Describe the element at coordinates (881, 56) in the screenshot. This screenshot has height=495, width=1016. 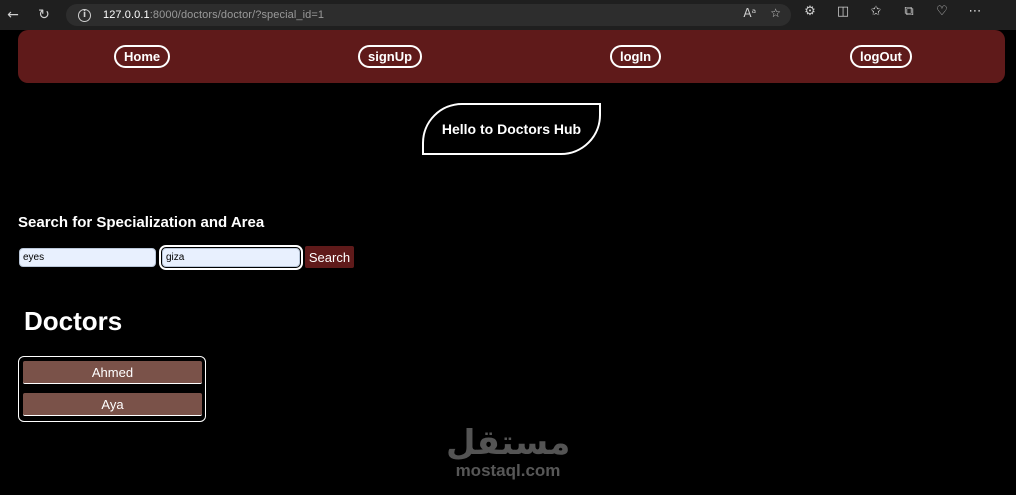
I see `nav-logout-link: logOut` at that location.